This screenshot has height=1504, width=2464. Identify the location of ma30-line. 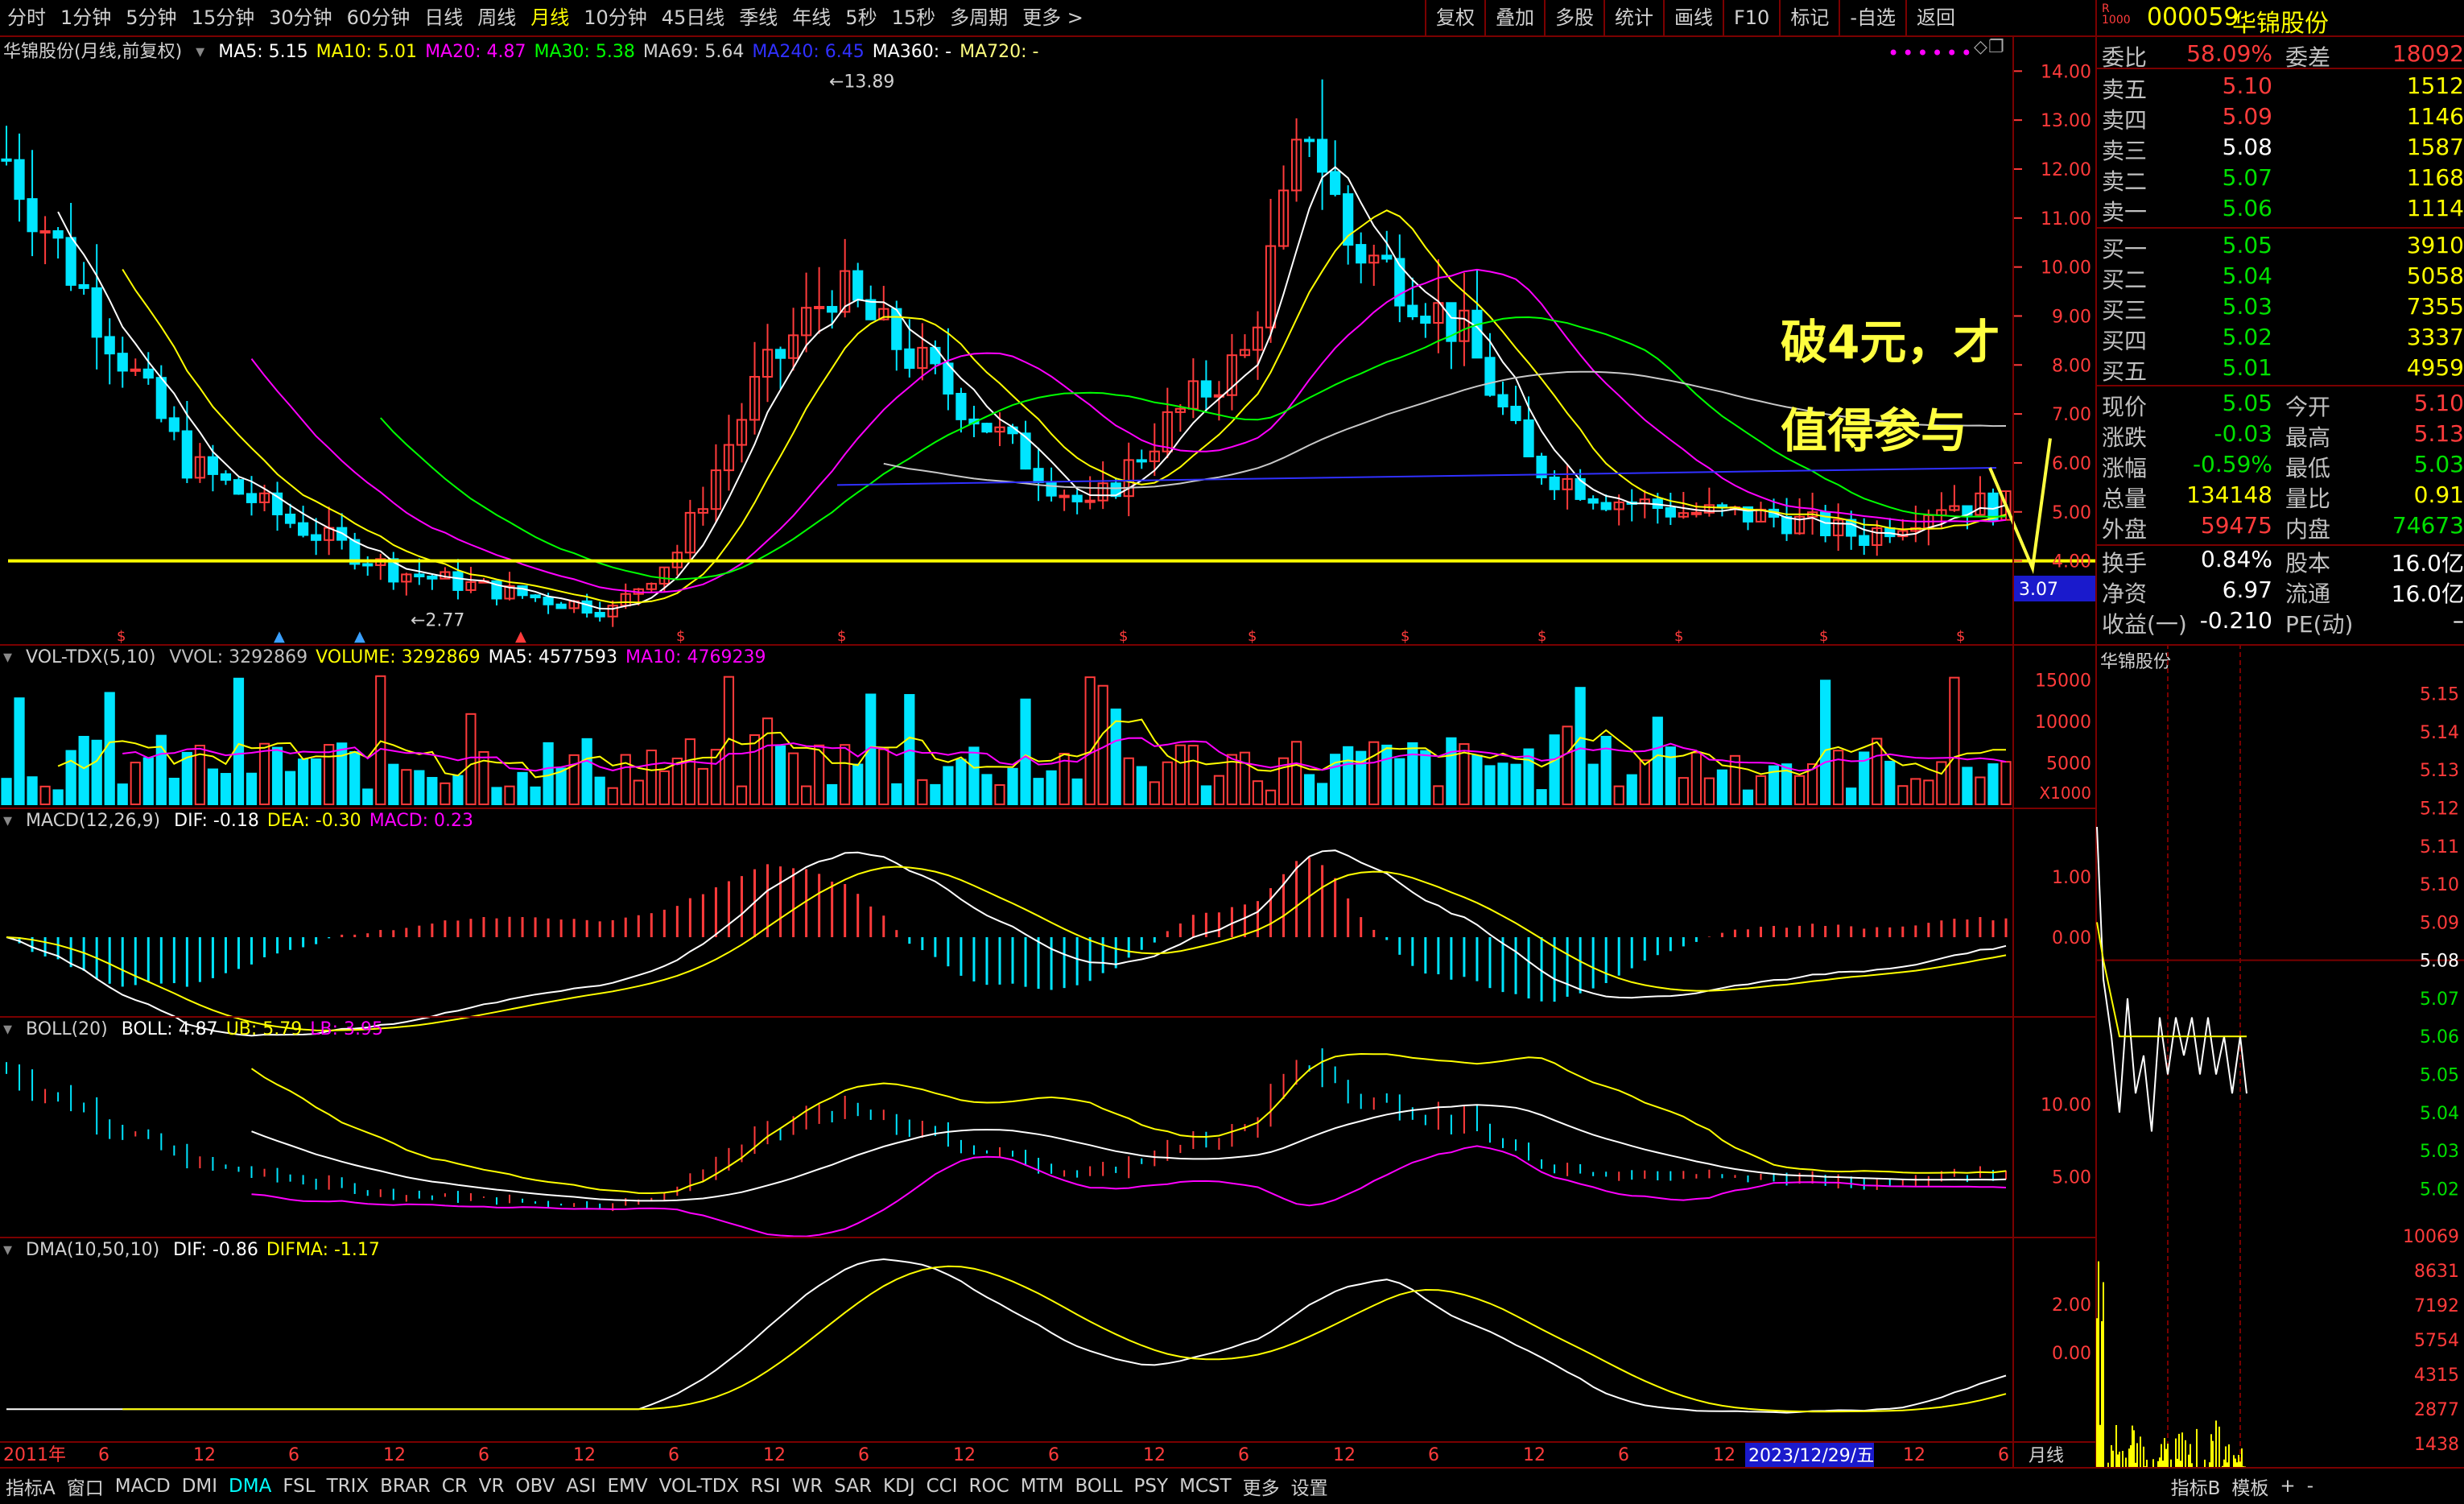
(1194, 448).